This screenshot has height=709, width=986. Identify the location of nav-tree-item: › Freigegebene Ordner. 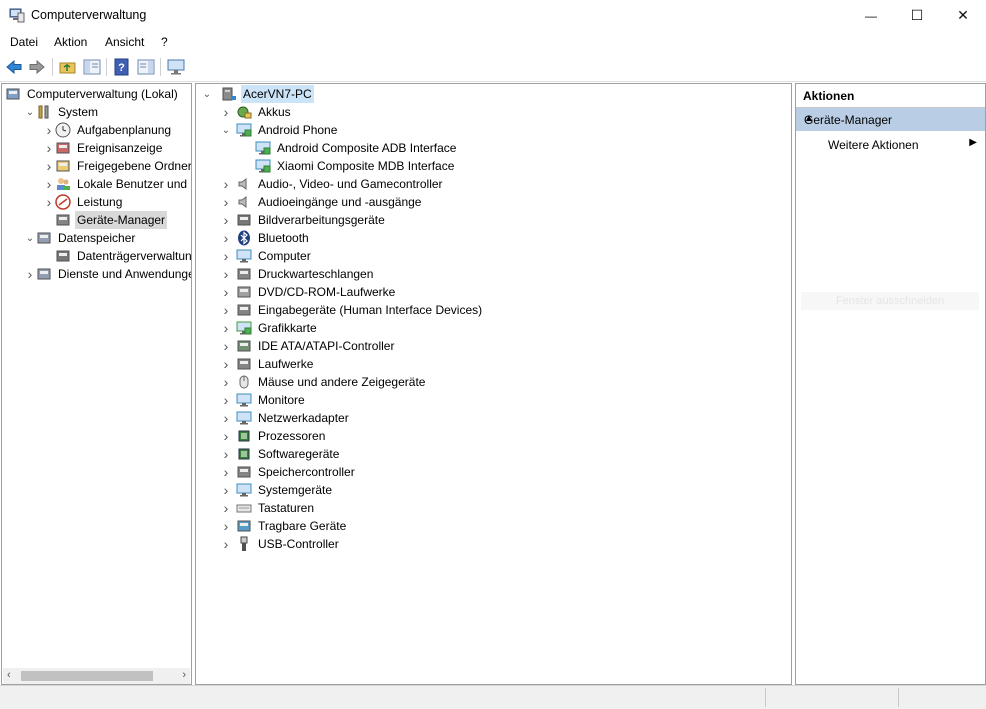
(117, 166).